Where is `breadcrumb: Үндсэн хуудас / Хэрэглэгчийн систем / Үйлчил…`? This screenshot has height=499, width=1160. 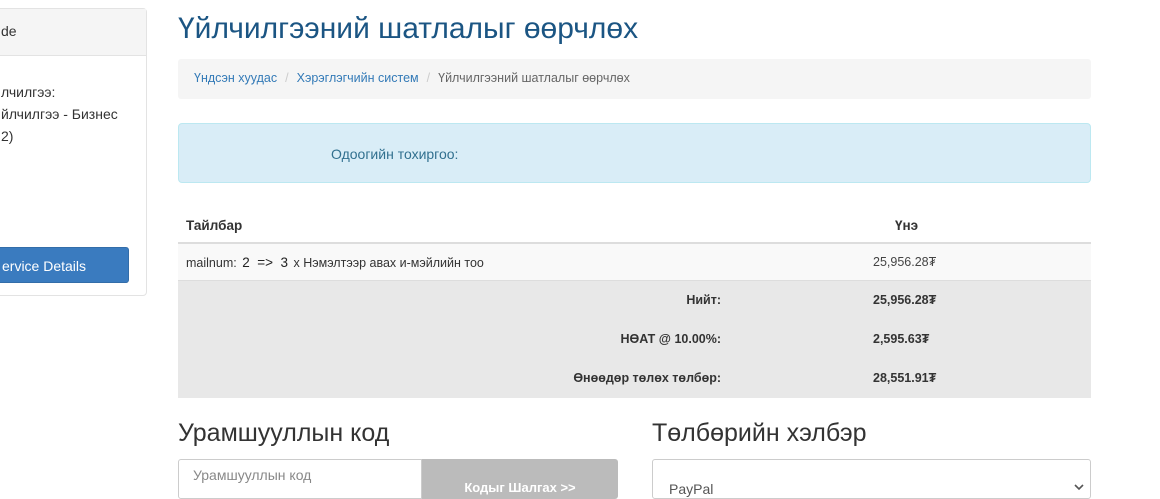
breadcrumb: Үндсэн хуудас / Хэрэглэгчийн систем / Үйлчил… is located at coordinates (634, 79).